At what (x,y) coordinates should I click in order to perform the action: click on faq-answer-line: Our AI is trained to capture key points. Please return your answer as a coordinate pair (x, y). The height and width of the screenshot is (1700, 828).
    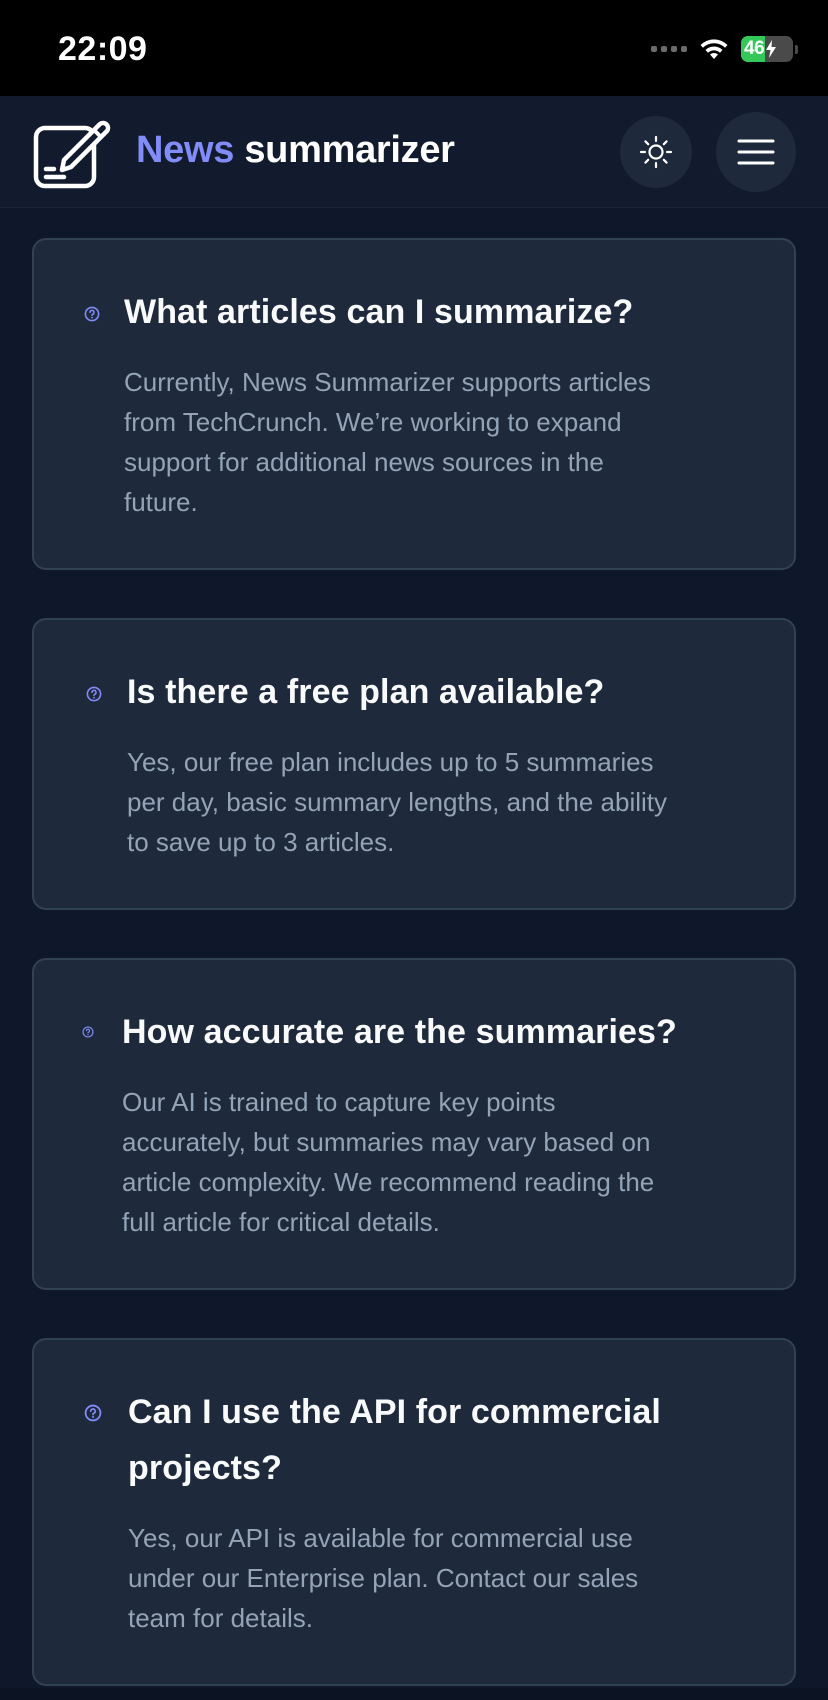
    Looking at the image, I should click on (339, 1102).